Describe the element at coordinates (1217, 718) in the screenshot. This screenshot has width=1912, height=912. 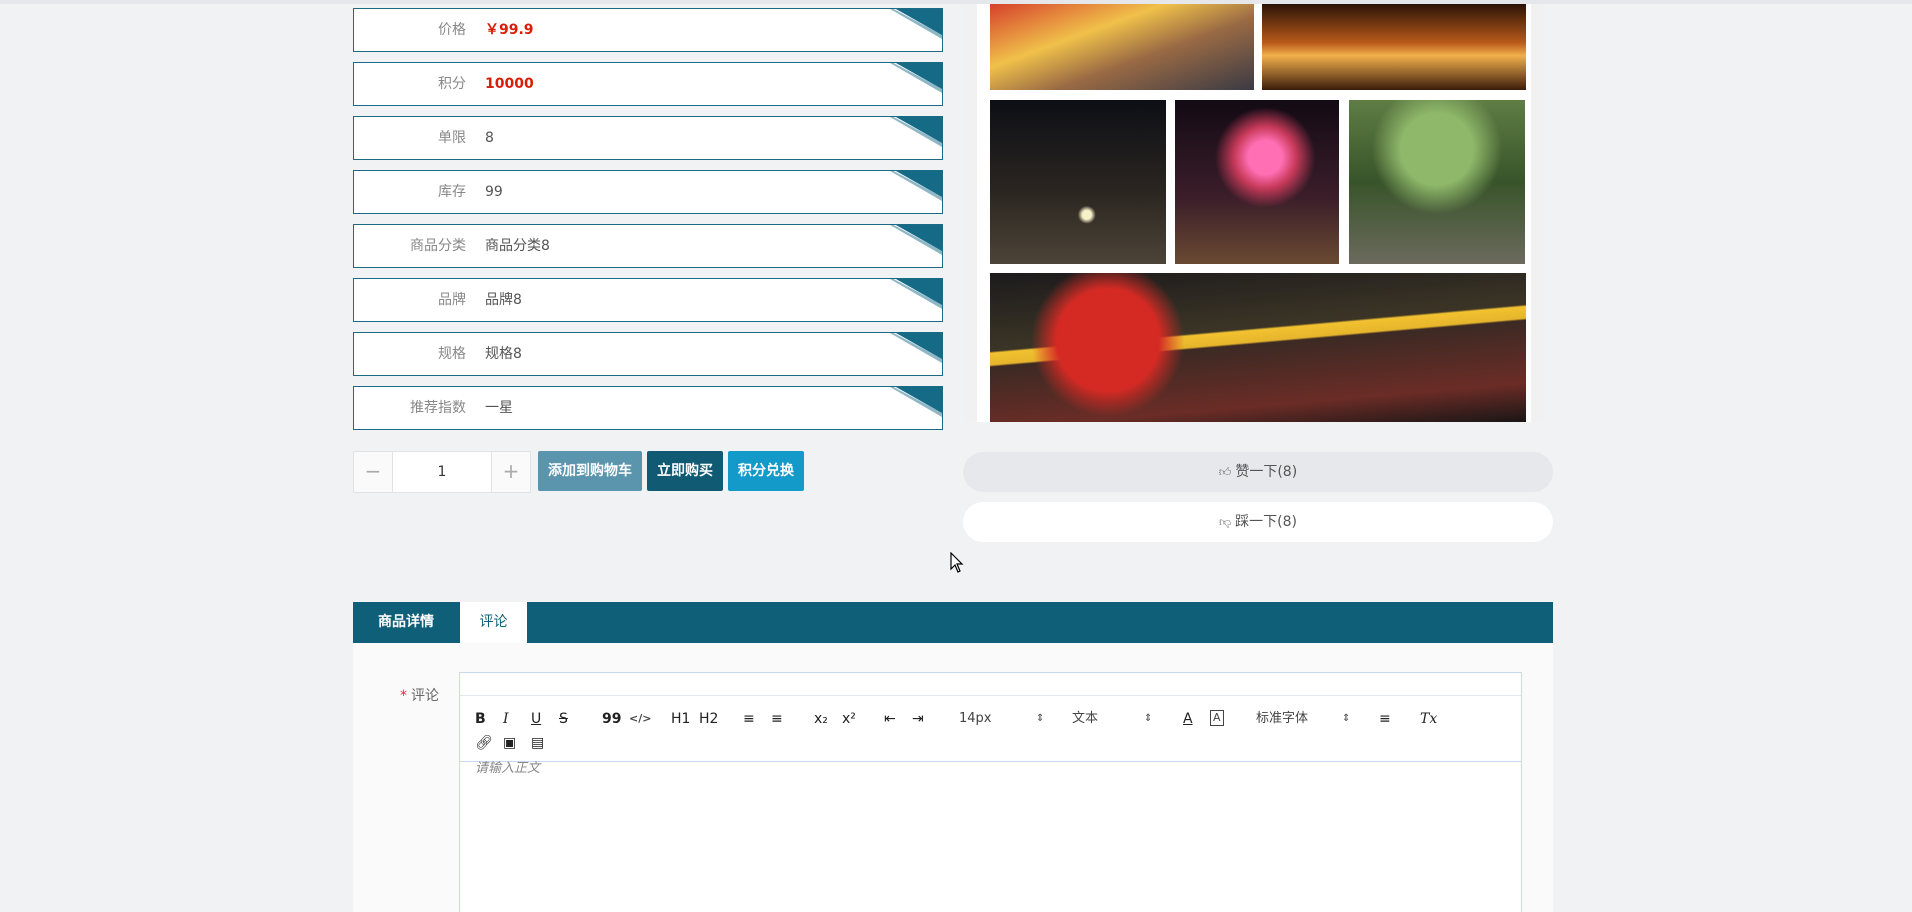
I see `background-color-icon: A` at that location.